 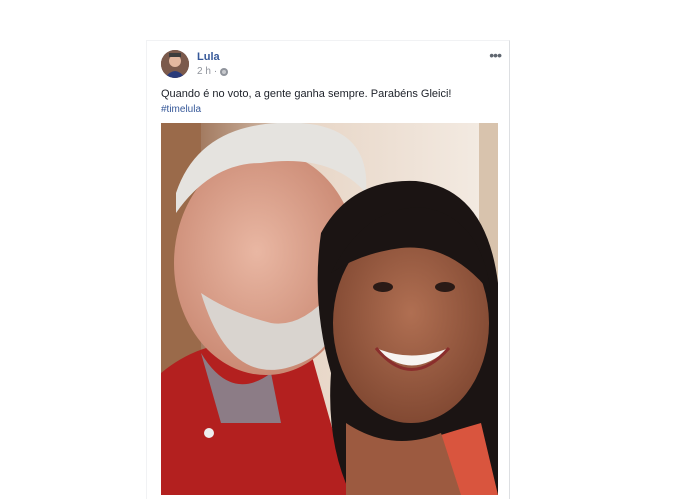 What do you see at coordinates (175, 64) in the screenshot?
I see `avatar` at bounding box center [175, 64].